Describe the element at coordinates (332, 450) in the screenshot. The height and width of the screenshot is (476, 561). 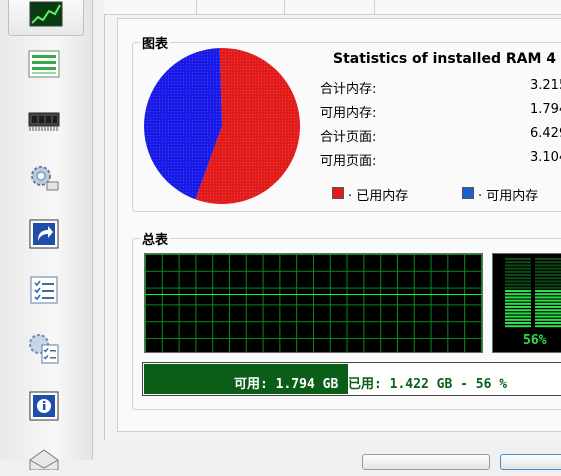
I see `bottom-bar` at that location.